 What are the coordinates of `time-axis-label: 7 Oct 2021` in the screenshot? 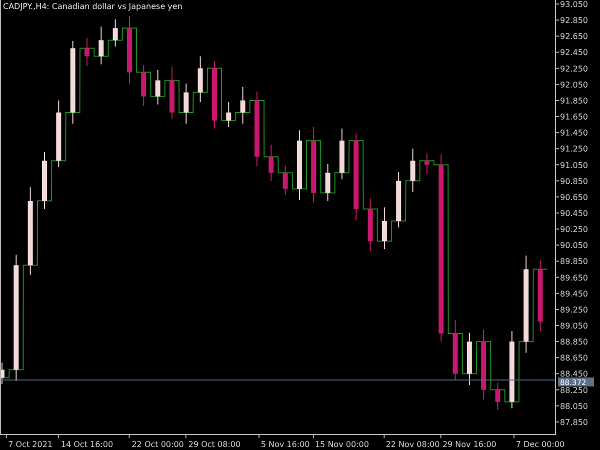 It's located at (29, 441).